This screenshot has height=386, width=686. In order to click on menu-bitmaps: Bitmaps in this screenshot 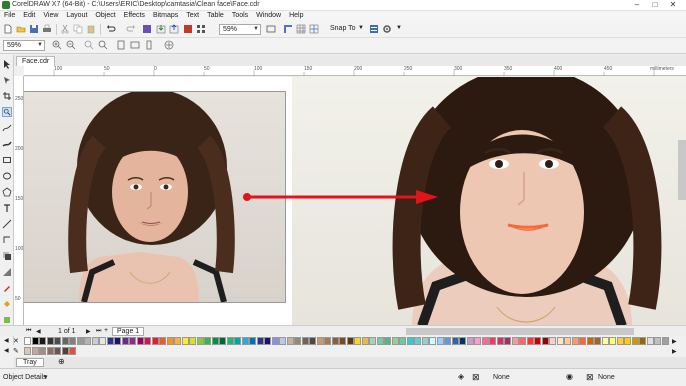, I will do `click(165, 16)`.